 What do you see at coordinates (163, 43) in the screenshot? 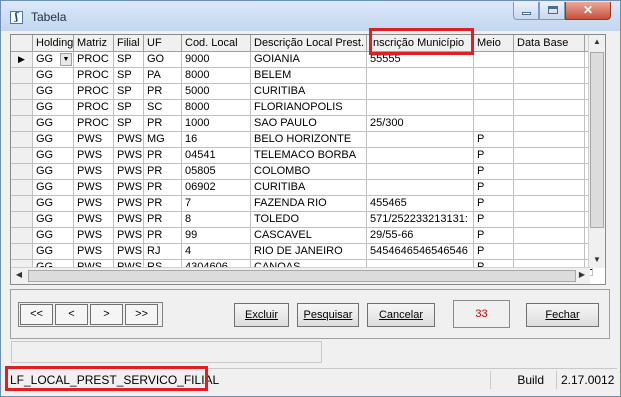
I see `column-header: UF` at bounding box center [163, 43].